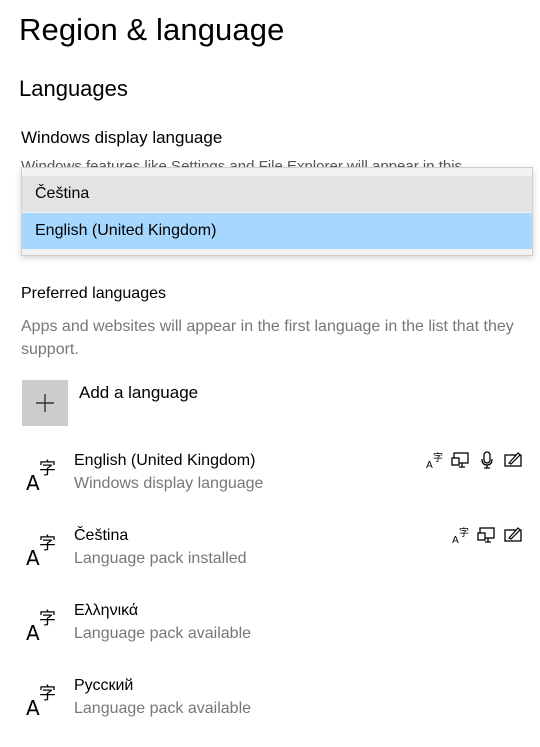  What do you see at coordinates (122, 137) in the screenshot?
I see `display-language-label: Windows display language` at bounding box center [122, 137].